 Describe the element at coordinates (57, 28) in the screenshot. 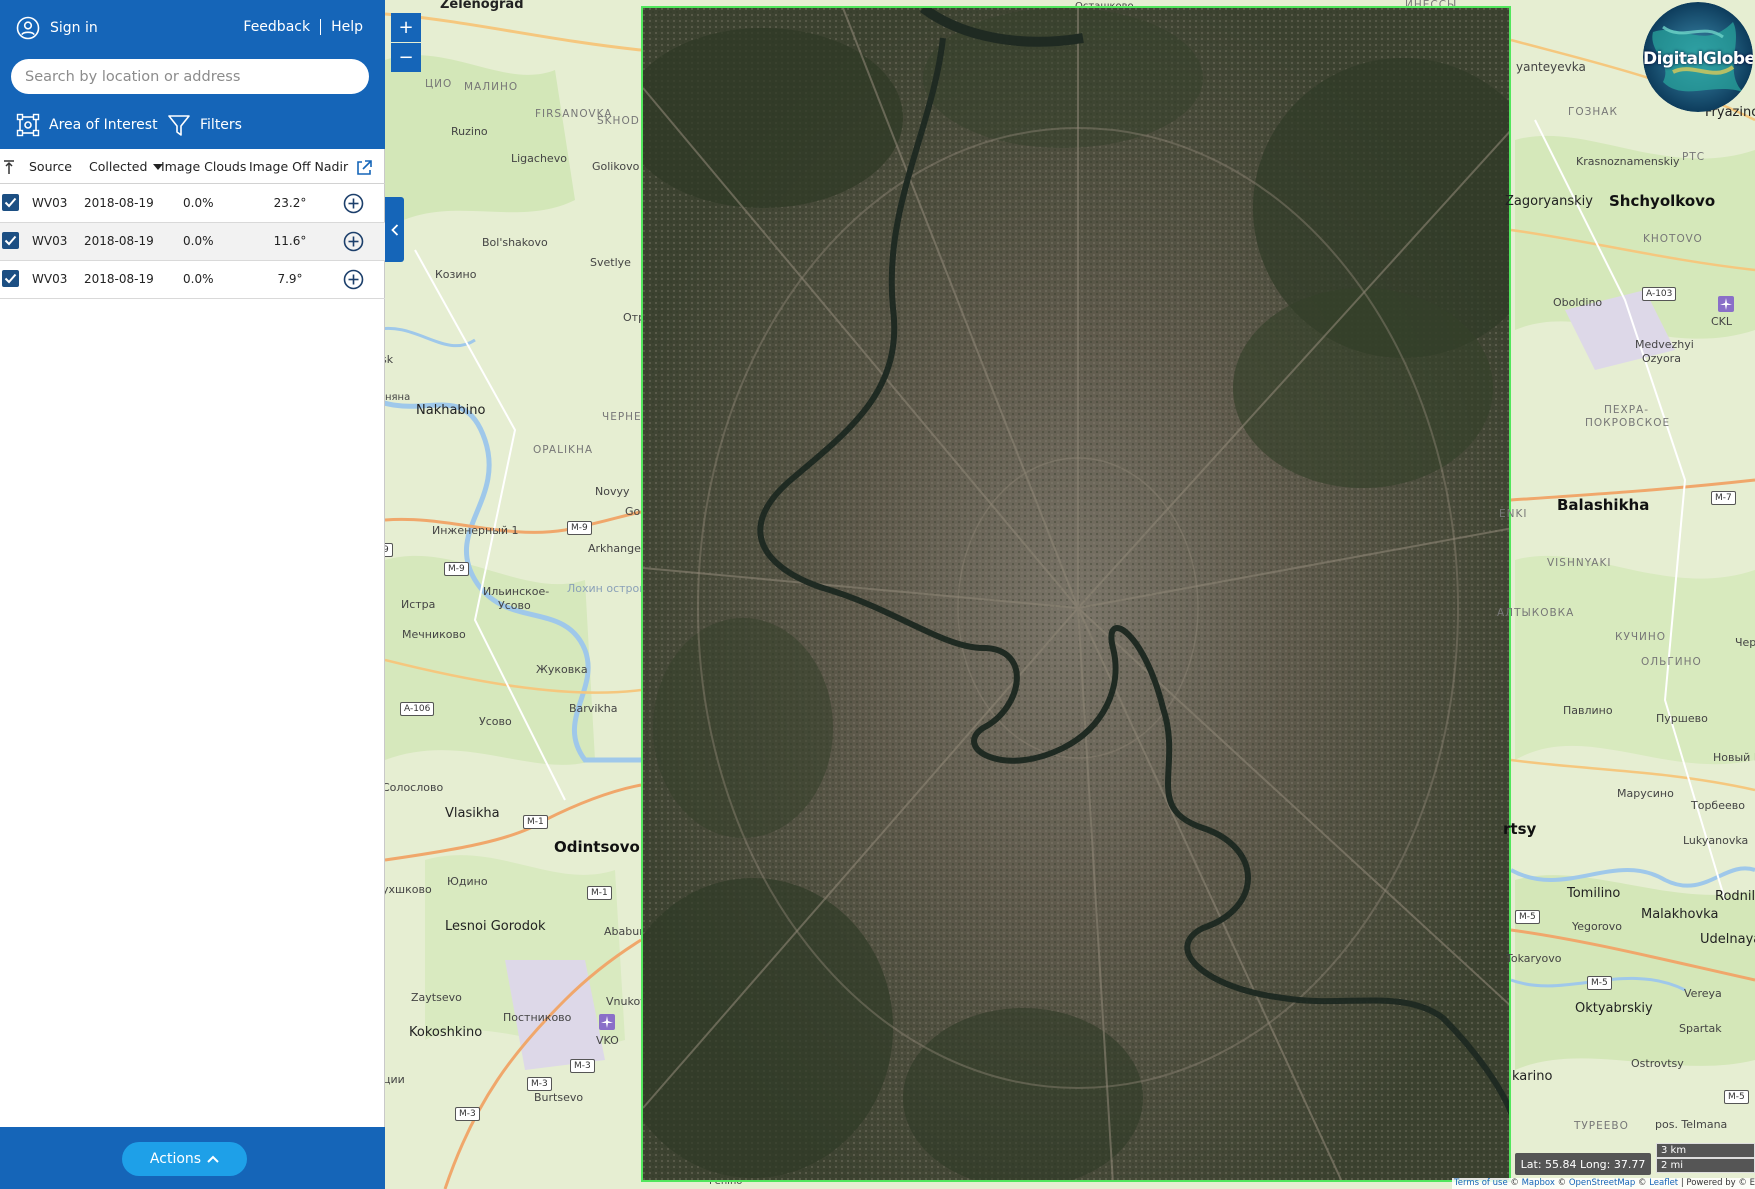

I see `sign-in-button: Sign in` at that location.